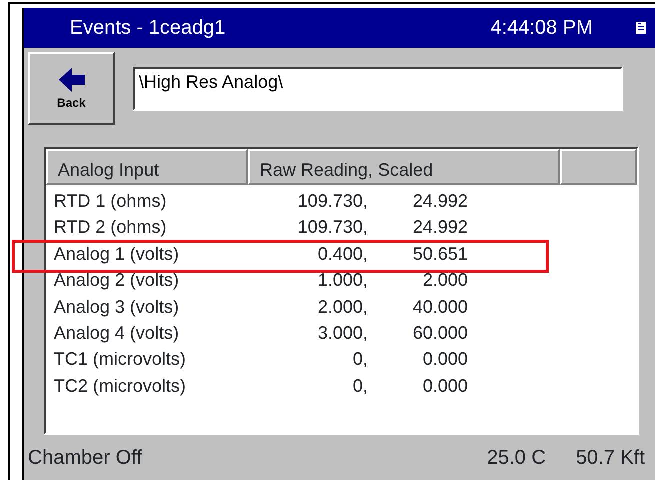 This screenshot has height=480, width=655. I want to click on table-cell-text: RTD 2 (ohms), so click(110, 228).